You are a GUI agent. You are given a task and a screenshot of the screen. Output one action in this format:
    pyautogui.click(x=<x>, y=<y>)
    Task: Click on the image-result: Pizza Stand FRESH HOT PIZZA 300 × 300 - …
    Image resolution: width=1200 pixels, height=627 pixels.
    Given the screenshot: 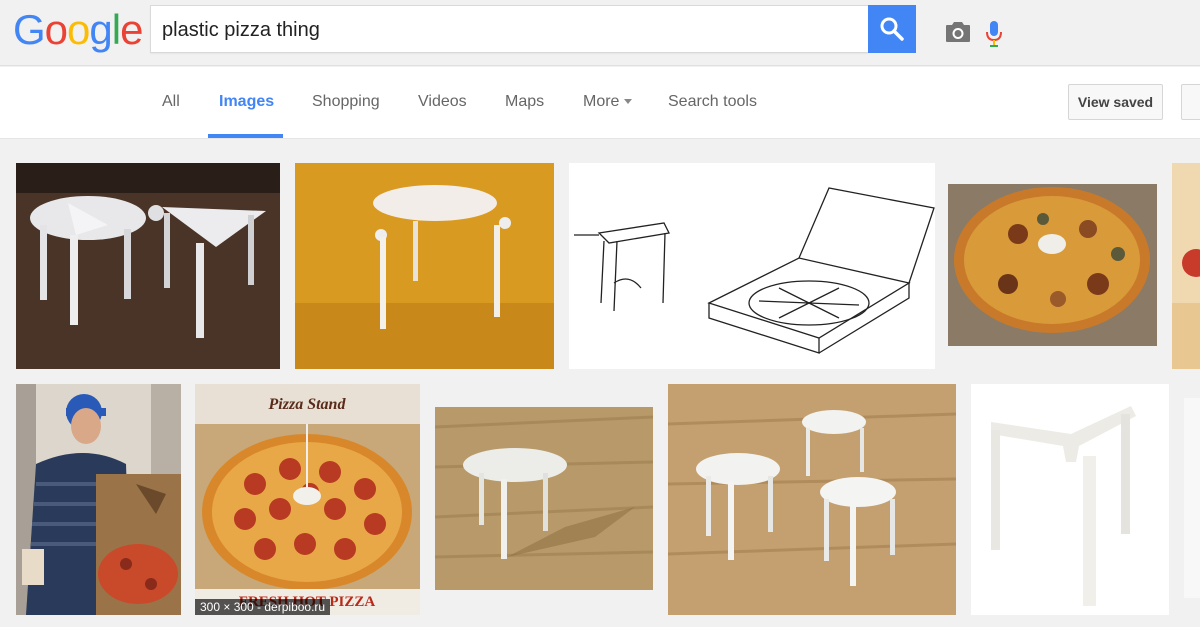 What is the action you would take?
    pyautogui.click(x=307, y=499)
    